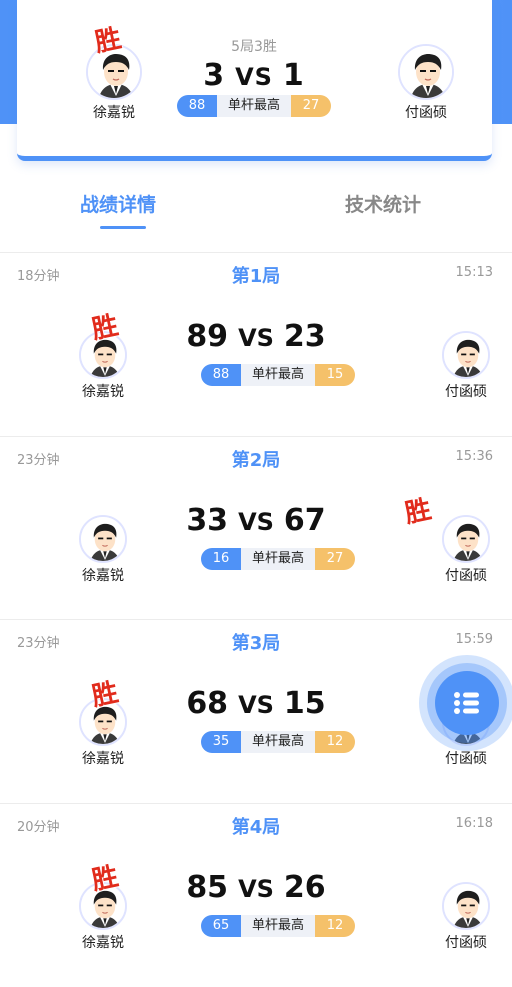  I want to click on game-title: 第4局, so click(256, 827).